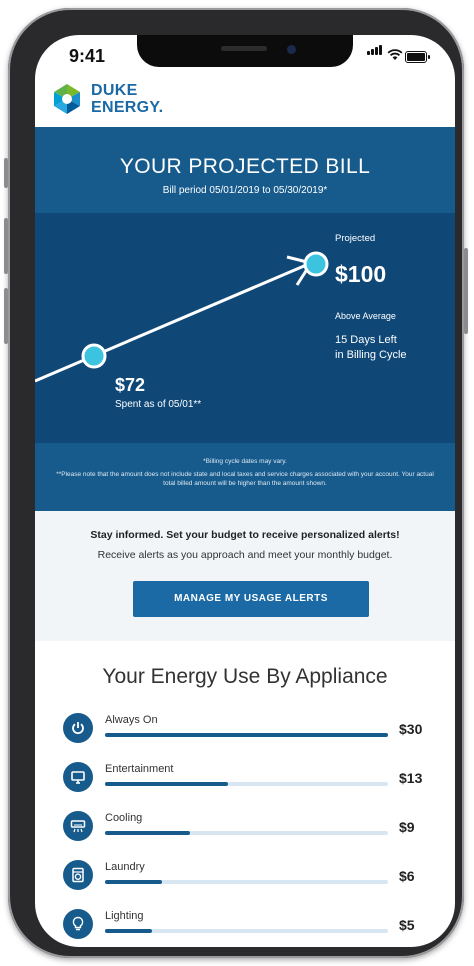  I want to click on washer-icon, so click(78, 875).